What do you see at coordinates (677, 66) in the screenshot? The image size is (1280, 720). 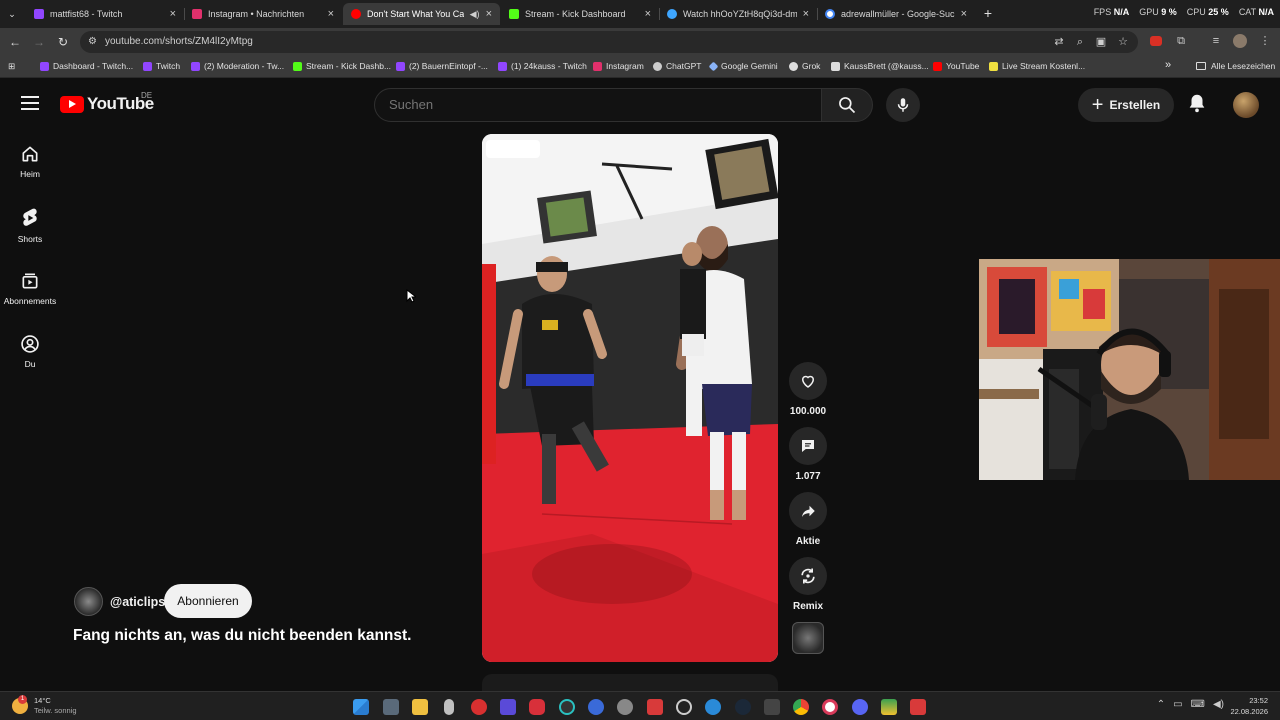 I see `bookmark-item: ChatGPT` at bounding box center [677, 66].